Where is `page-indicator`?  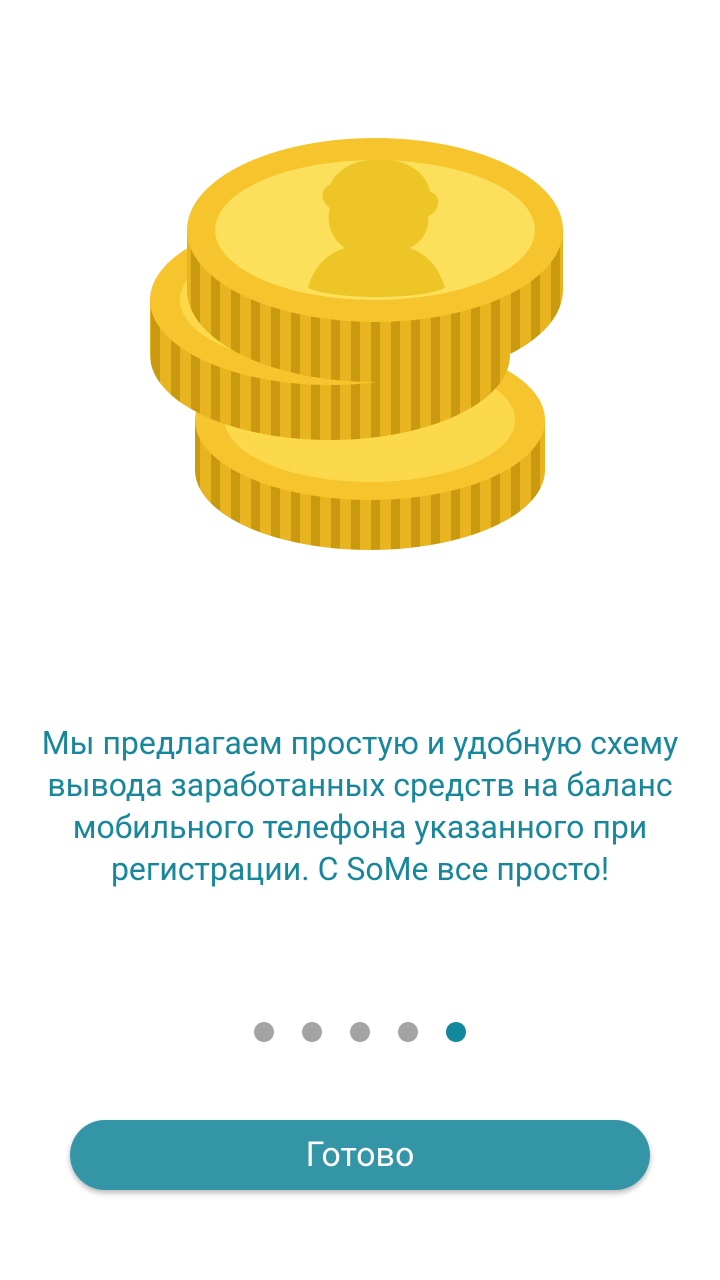
page-indicator is located at coordinates (360, 1032).